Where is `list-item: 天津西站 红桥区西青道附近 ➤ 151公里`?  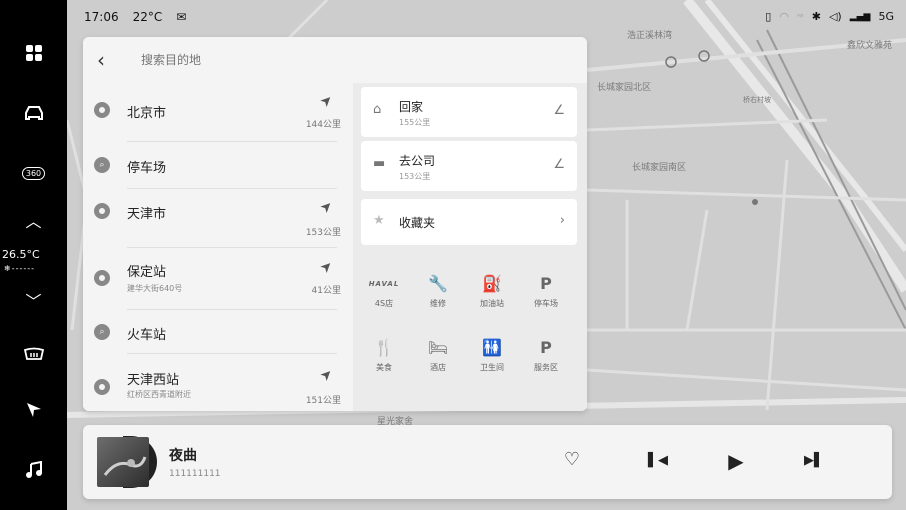
list-item: 天津西站 红桥区西青道附近 ➤ 151公里 is located at coordinates (218, 383).